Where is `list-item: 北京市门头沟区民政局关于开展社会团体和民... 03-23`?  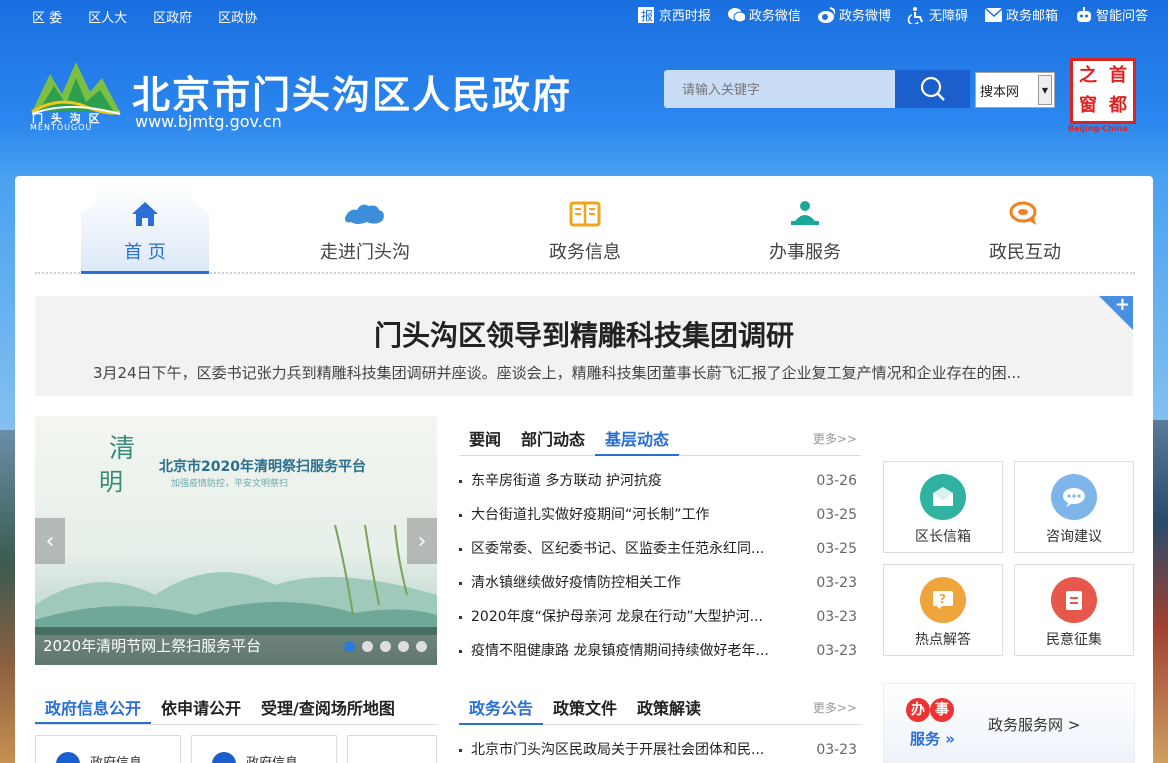 list-item: 北京市门头沟区民政局关于开展社会团体和民... 03-23 is located at coordinates (660, 748).